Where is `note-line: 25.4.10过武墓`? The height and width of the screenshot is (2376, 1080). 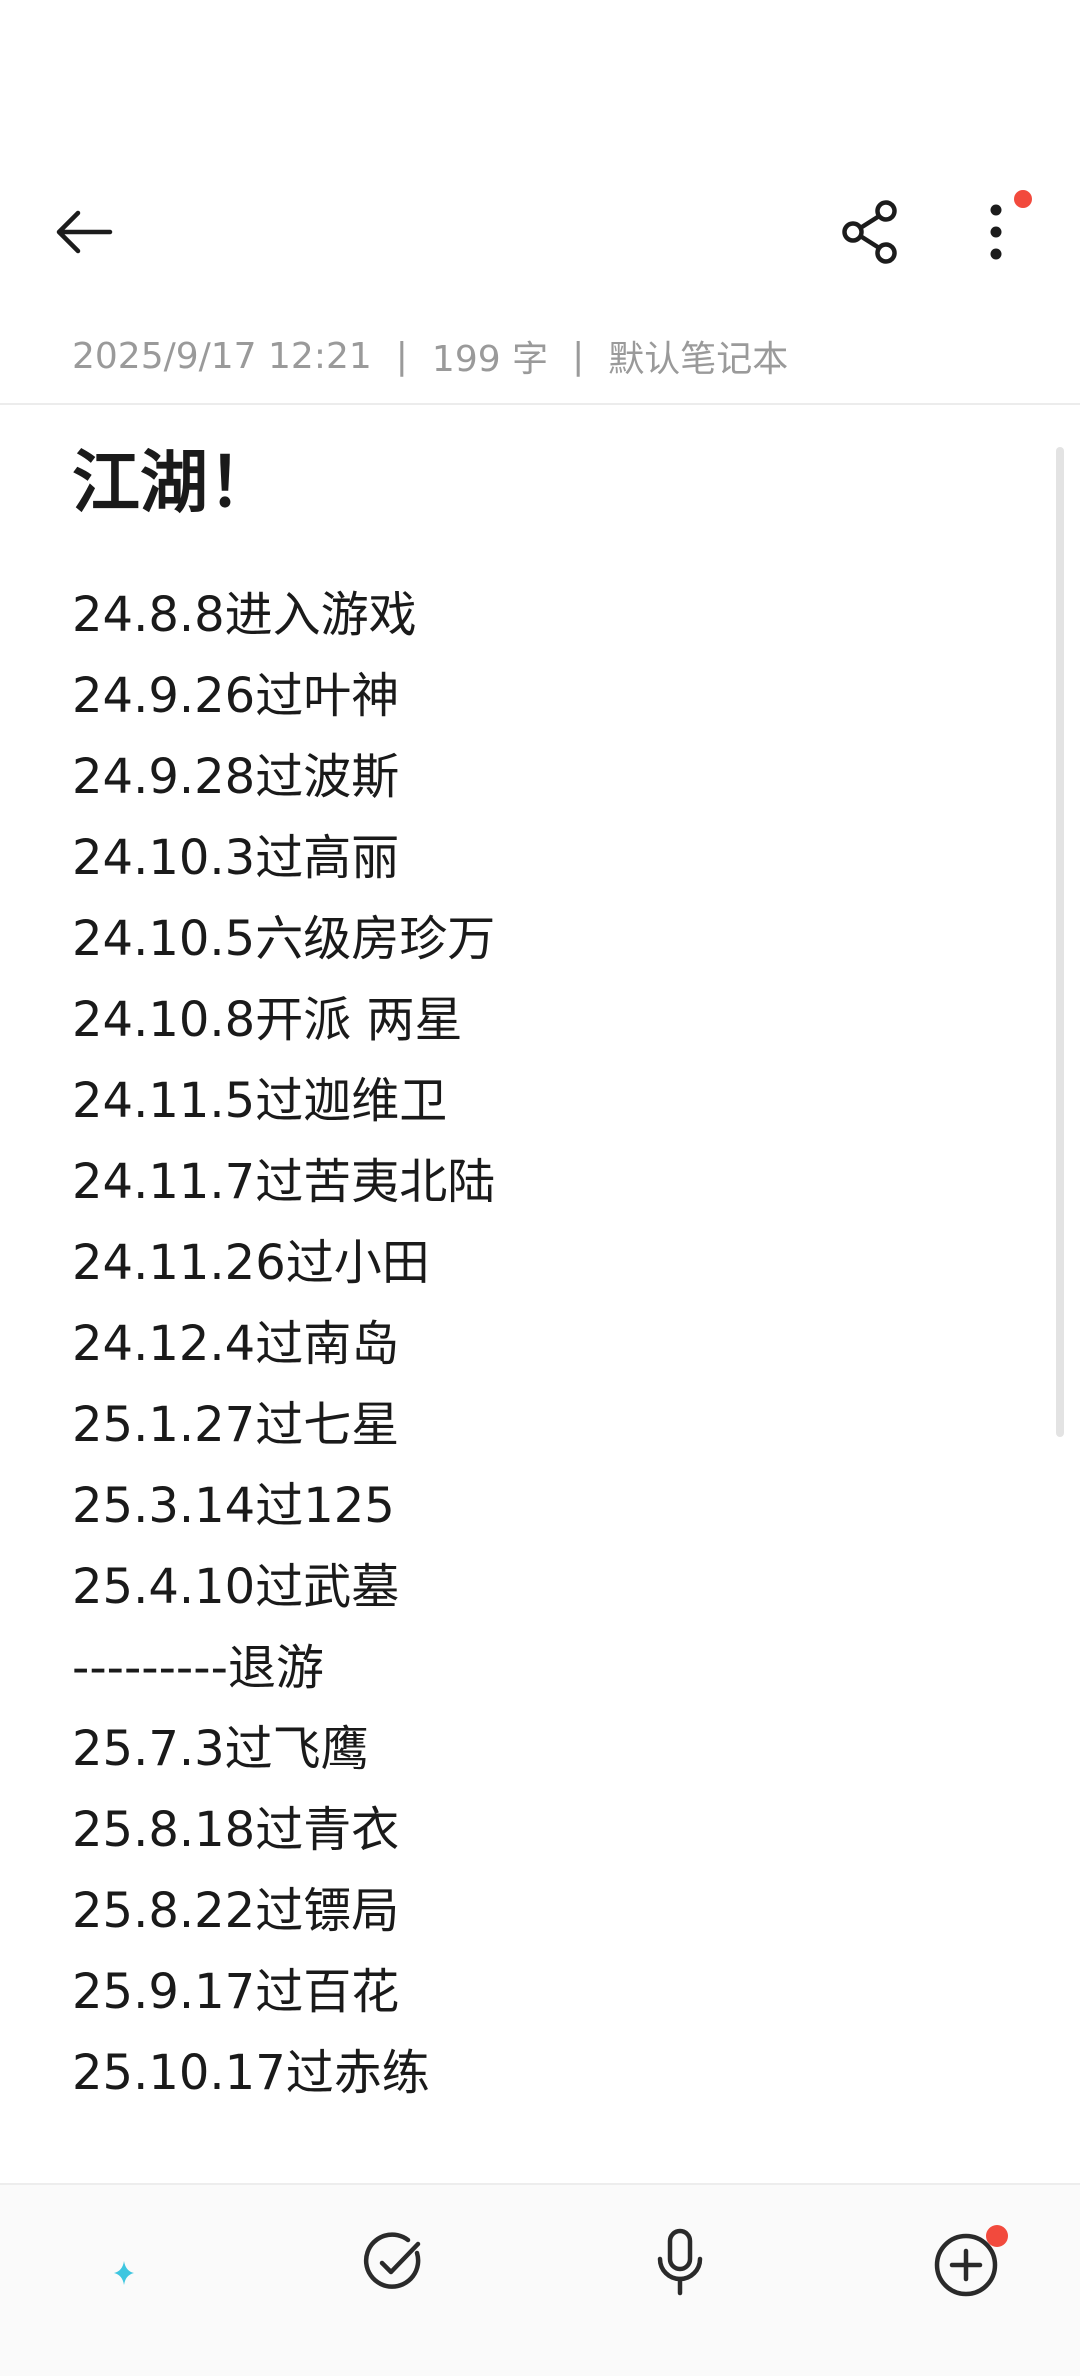
note-line: 25.4.10过武墓 is located at coordinates (283, 1587).